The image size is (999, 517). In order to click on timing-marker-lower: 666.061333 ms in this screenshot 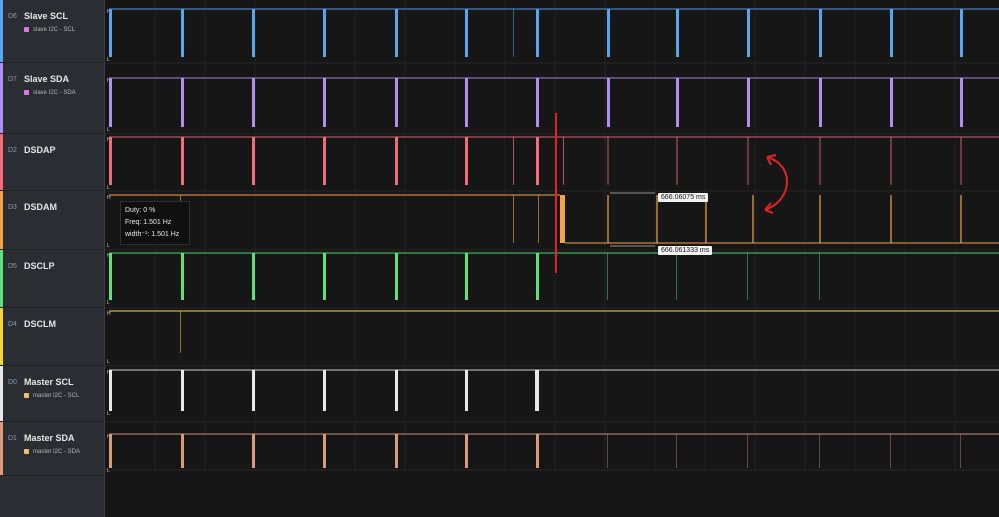, I will do `click(685, 250)`.